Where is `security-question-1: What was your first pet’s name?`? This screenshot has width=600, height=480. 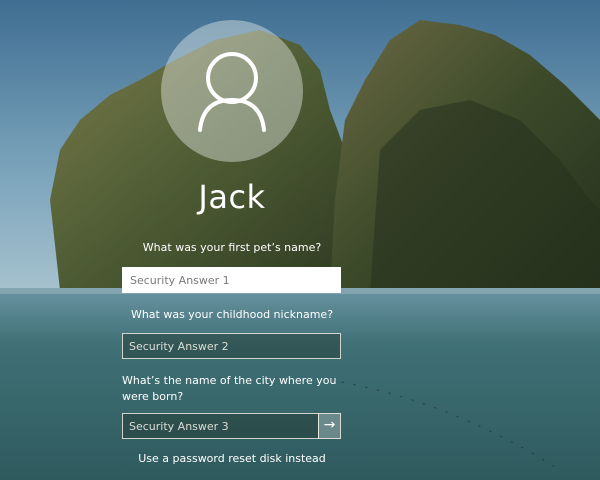
security-question-1: What was your first pet’s name? is located at coordinates (232, 247).